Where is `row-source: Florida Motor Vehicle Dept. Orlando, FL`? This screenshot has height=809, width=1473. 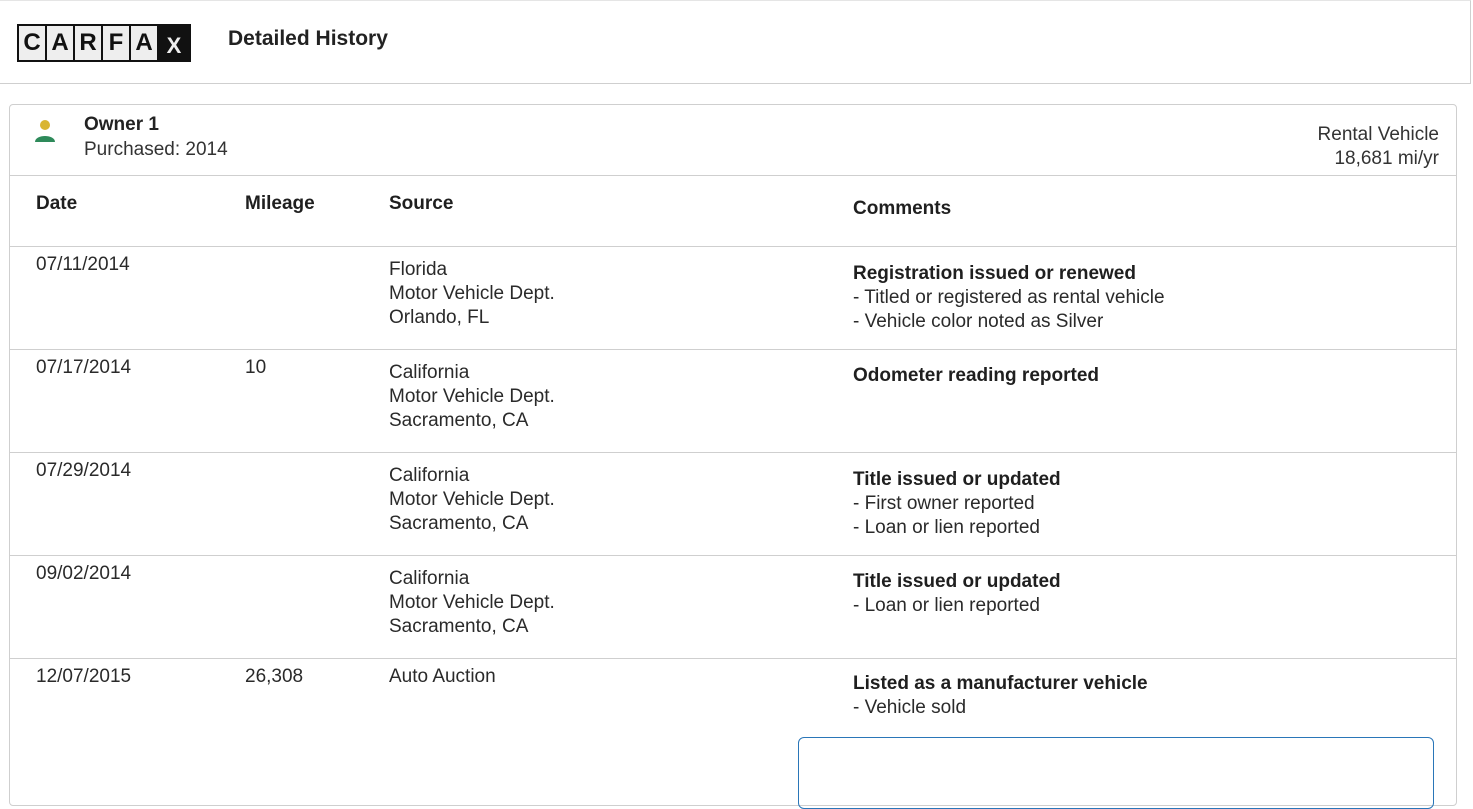 row-source: Florida Motor Vehicle Dept. Orlando, FL is located at coordinates (472, 294).